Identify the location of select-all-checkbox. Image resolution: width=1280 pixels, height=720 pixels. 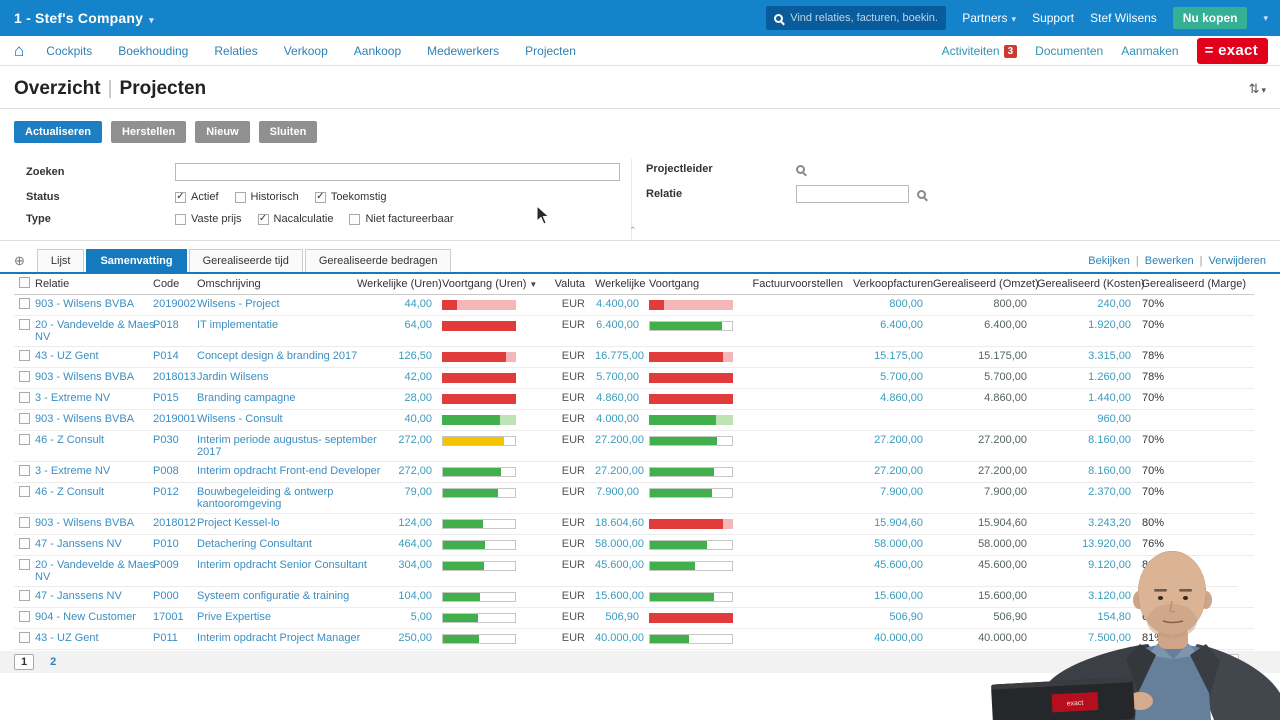
(22, 284).